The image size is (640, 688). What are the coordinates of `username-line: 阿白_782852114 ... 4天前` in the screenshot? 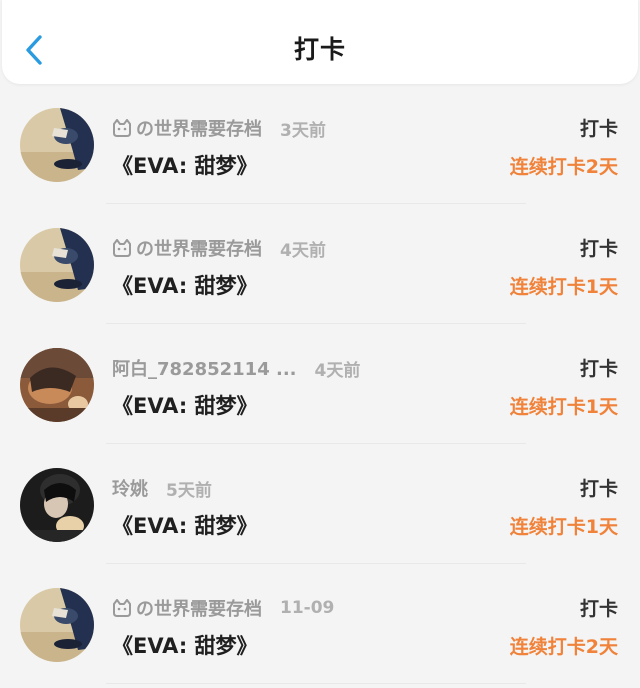 It's located at (236, 368).